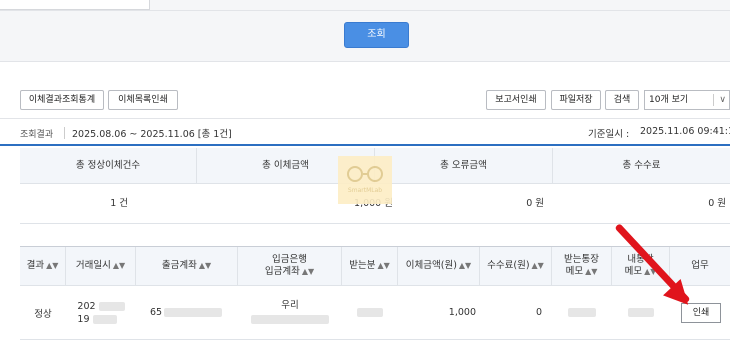 The image size is (730, 358). I want to click on cell-in-bank-account: 우리, so click(290, 312).